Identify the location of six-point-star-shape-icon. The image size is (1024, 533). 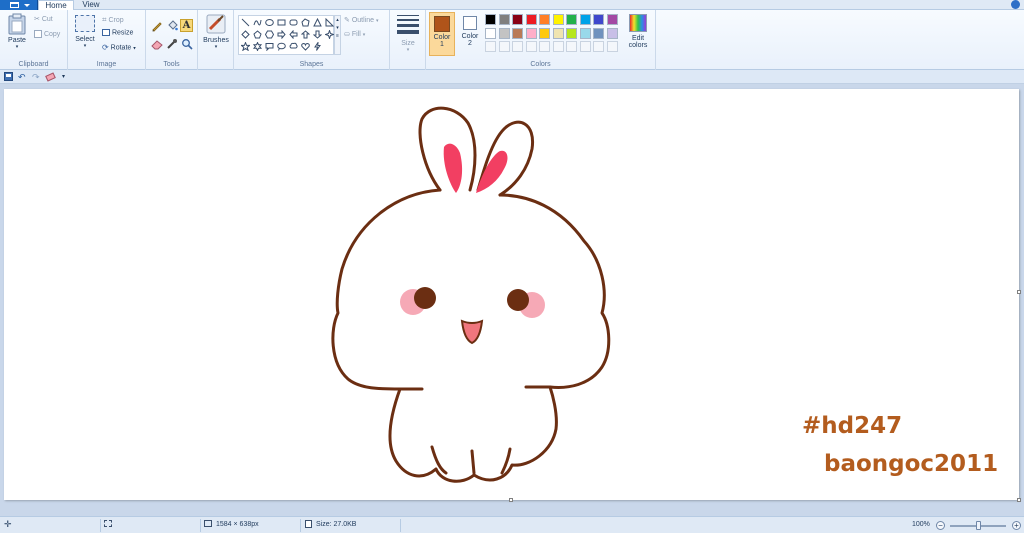
(257, 46).